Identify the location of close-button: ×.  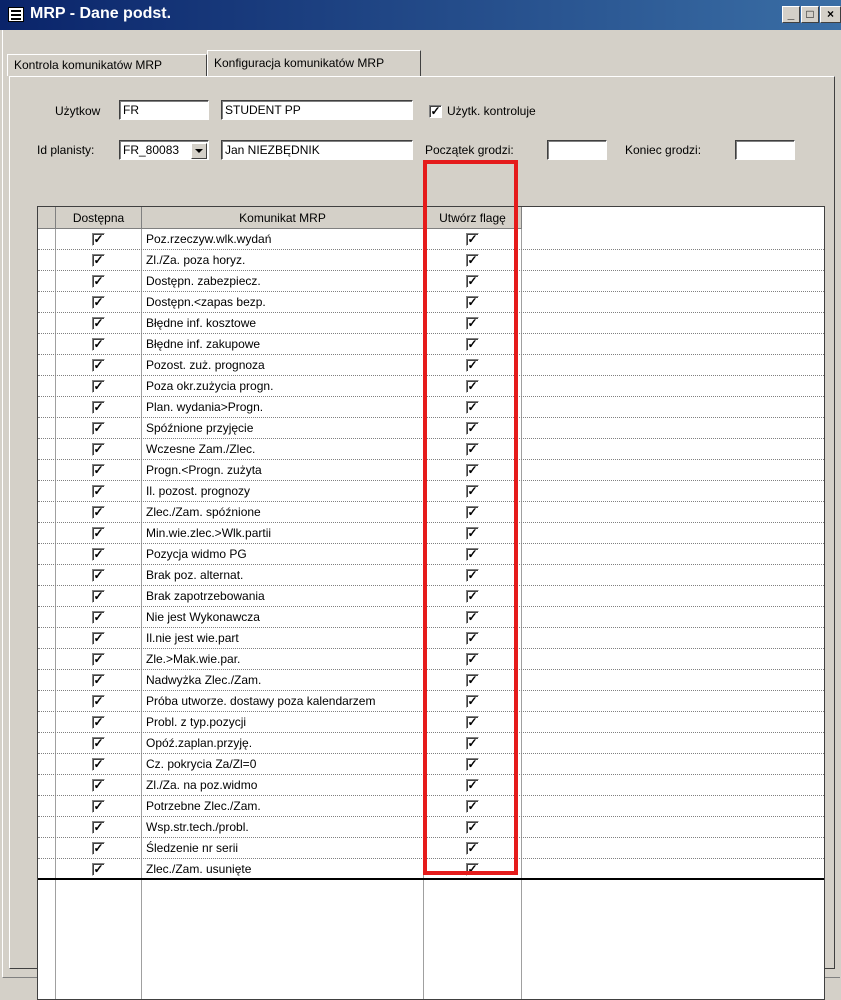
(830, 14).